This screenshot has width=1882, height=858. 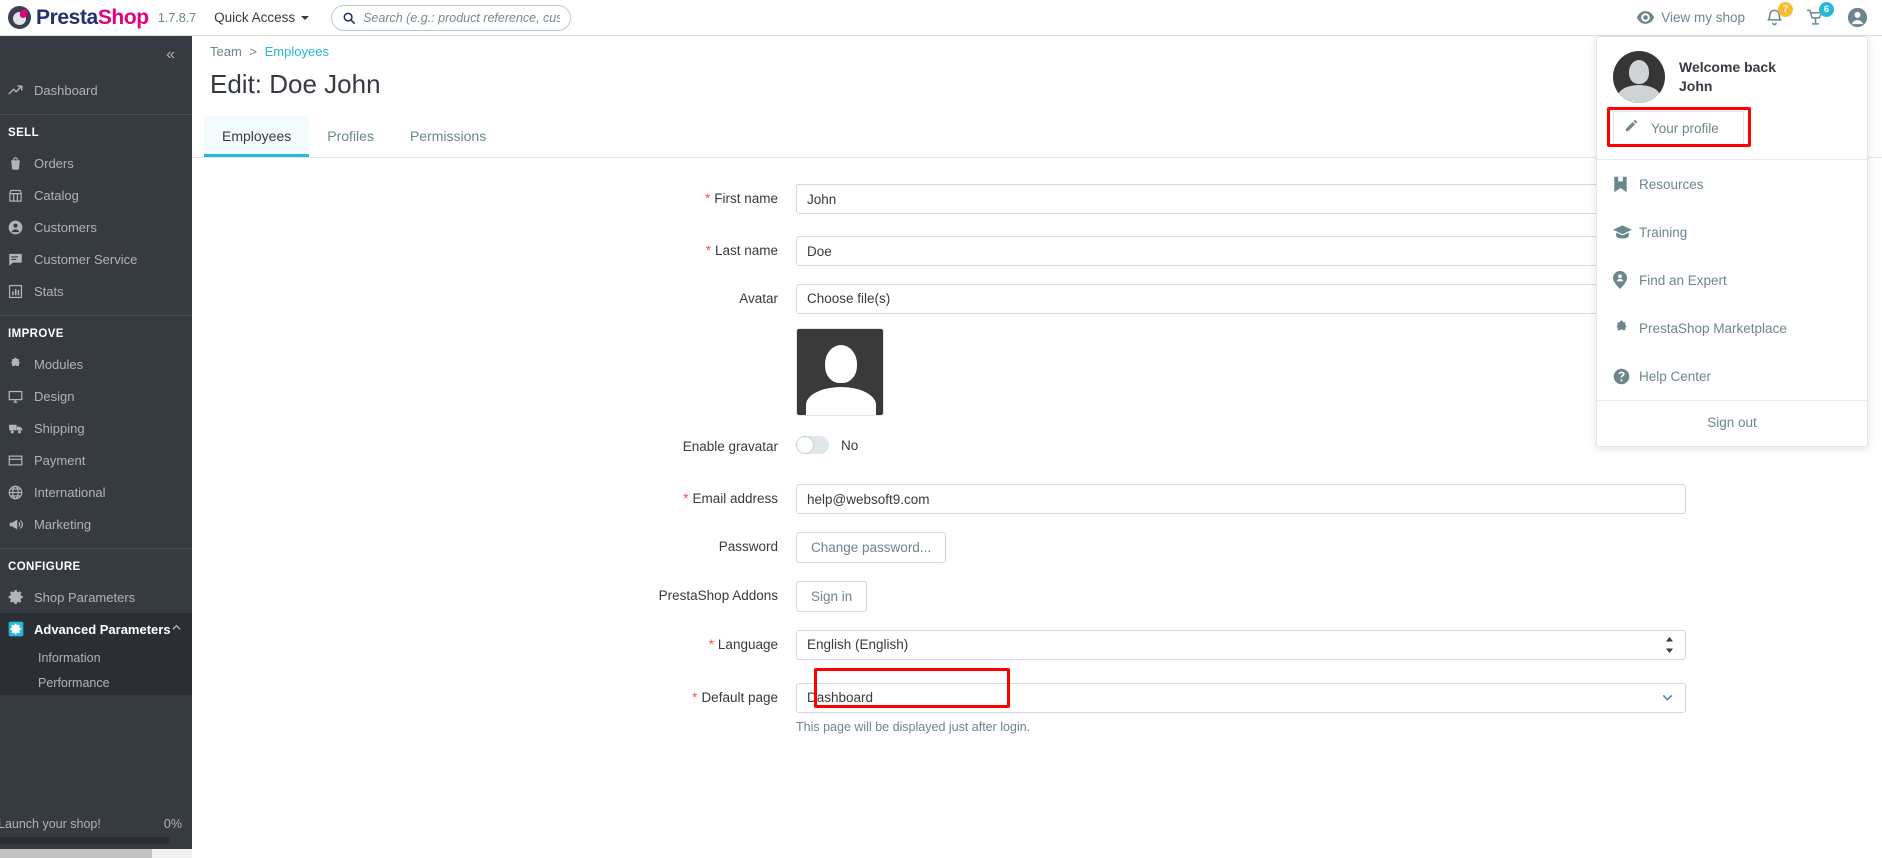 What do you see at coordinates (50, 824) in the screenshot?
I see `launch-shop-label: Launch your shop!` at bounding box center [50, 824].